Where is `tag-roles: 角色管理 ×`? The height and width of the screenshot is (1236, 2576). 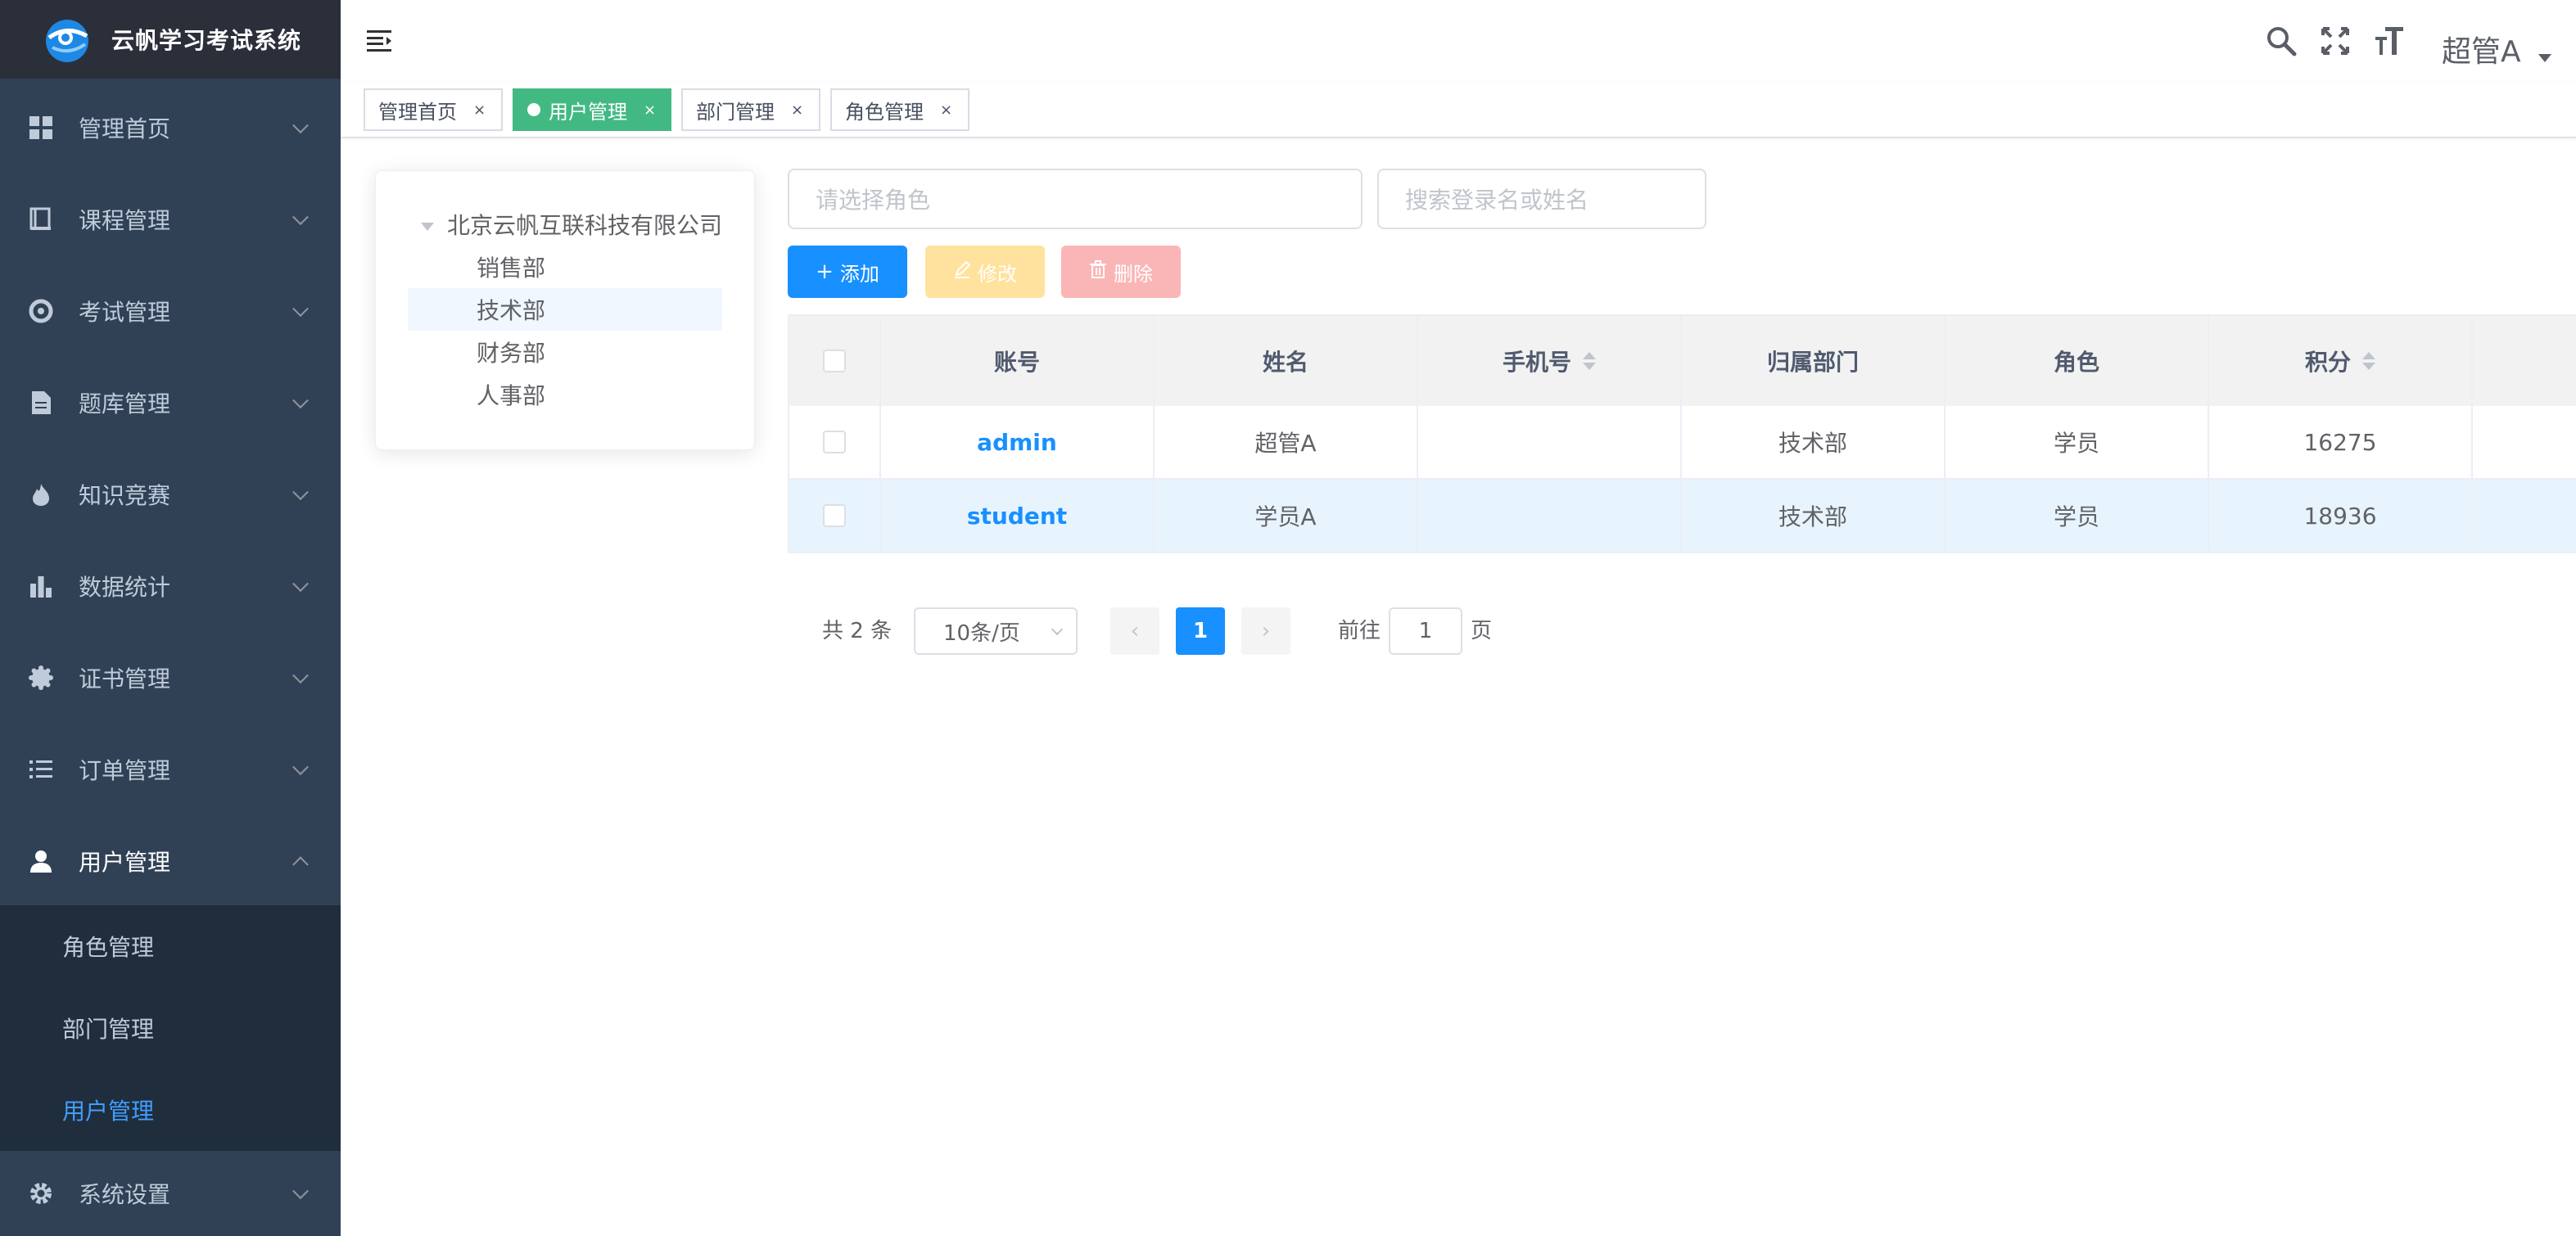
tag-roles: 角色管理 × is located at coordinates (899, 109).